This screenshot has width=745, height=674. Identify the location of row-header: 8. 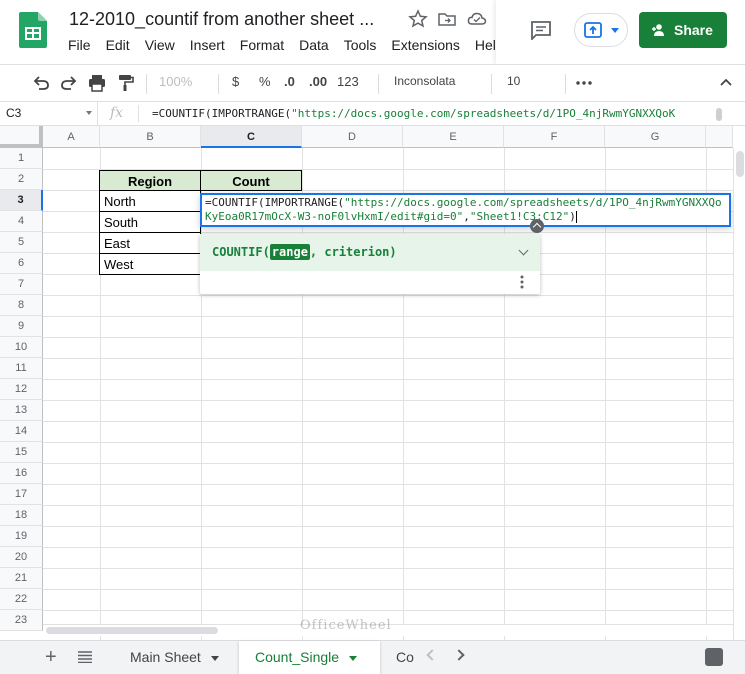
(21, 305).